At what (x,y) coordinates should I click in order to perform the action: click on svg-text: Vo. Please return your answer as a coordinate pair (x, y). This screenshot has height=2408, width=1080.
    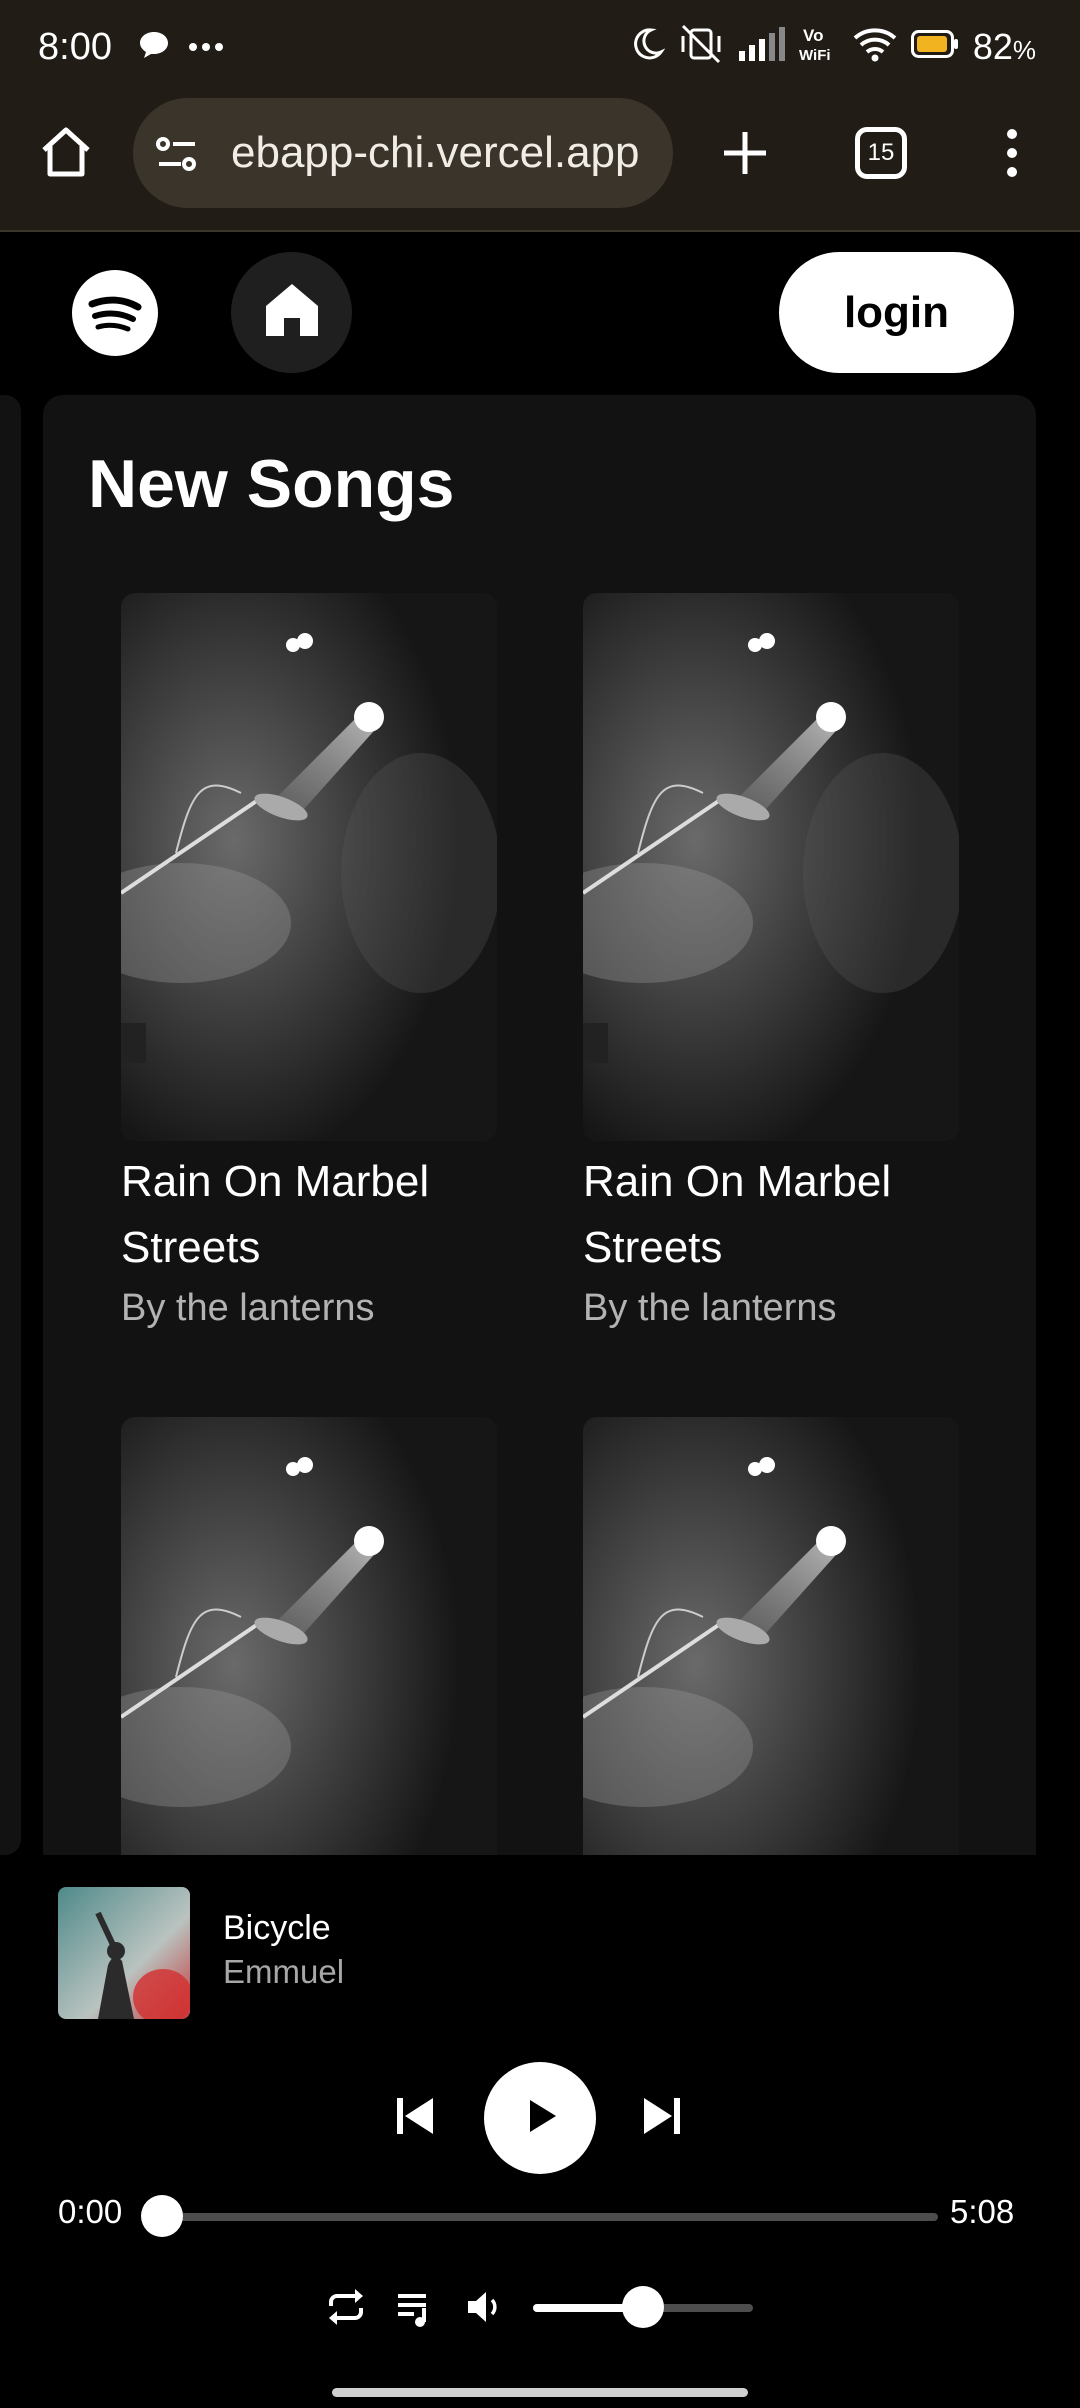
    Looking at the image, I should click on (813, 35).